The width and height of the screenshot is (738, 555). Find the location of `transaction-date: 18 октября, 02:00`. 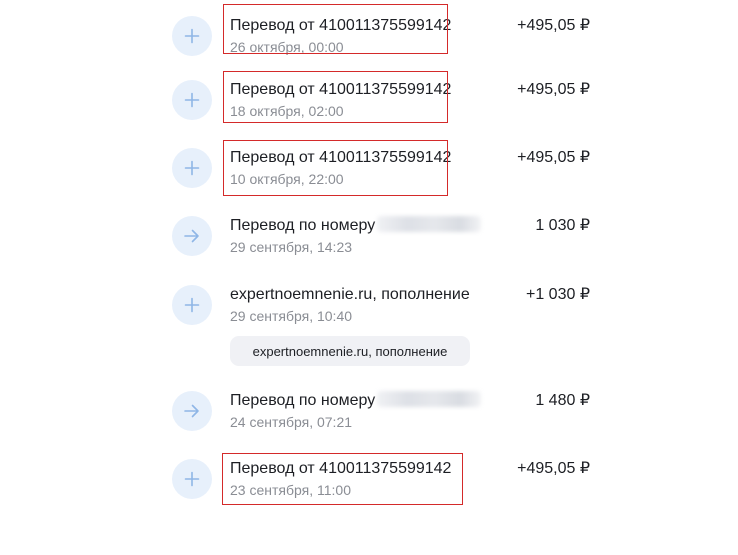

transaction-date: 18 октября, 02:00 is located at coordinates (287, 111).